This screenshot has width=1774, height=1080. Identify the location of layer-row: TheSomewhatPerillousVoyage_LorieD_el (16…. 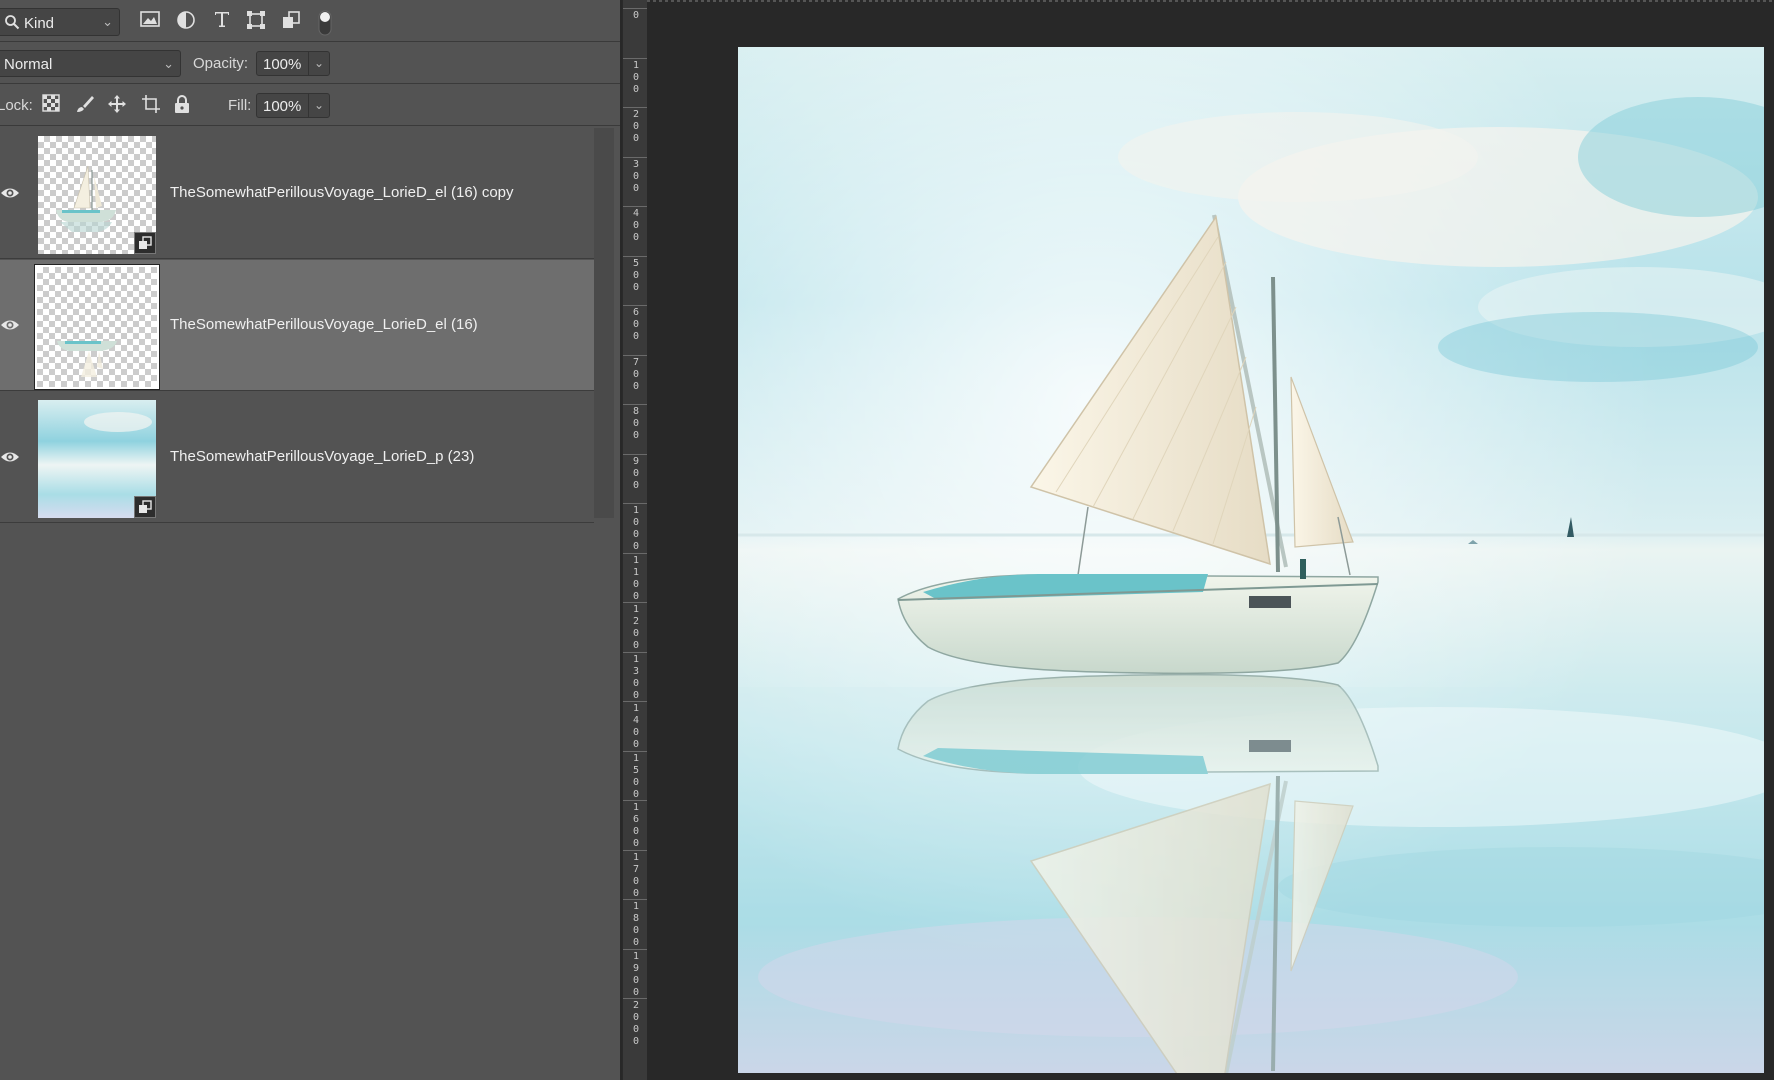
(297, 193).